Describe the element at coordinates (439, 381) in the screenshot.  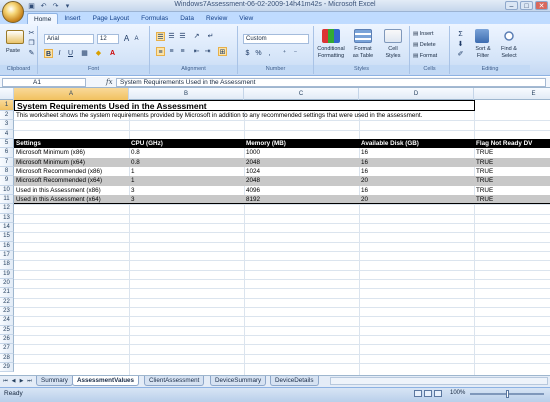
I see `horizontal-scrollbar` at that location.